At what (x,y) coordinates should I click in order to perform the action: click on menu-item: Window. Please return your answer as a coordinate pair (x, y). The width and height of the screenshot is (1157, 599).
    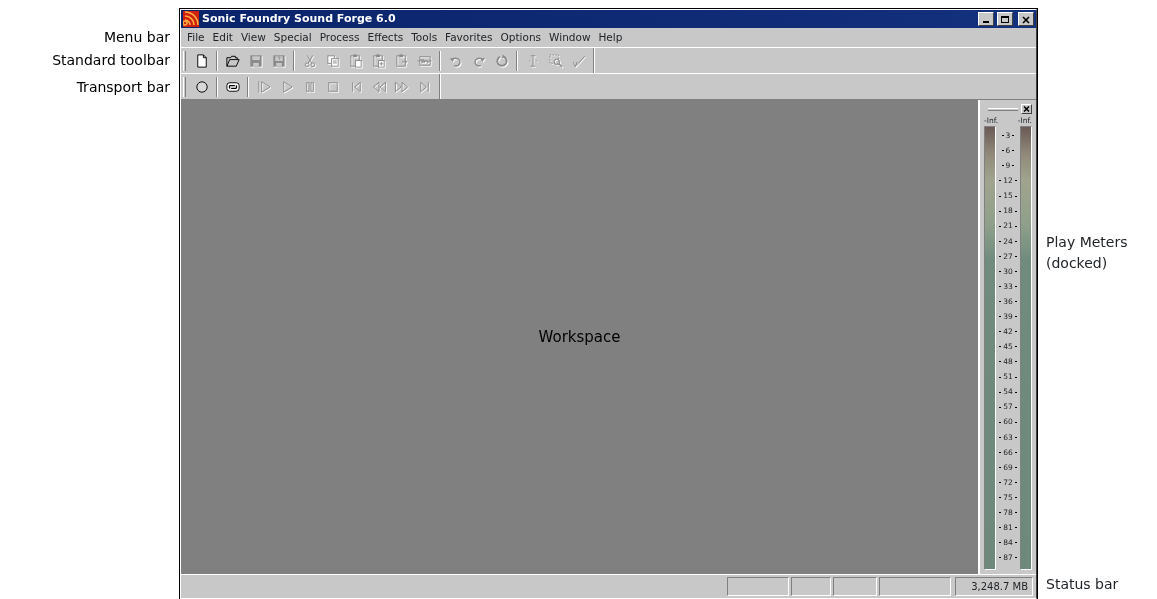
    Looking at the image, I should click on (570, 37).